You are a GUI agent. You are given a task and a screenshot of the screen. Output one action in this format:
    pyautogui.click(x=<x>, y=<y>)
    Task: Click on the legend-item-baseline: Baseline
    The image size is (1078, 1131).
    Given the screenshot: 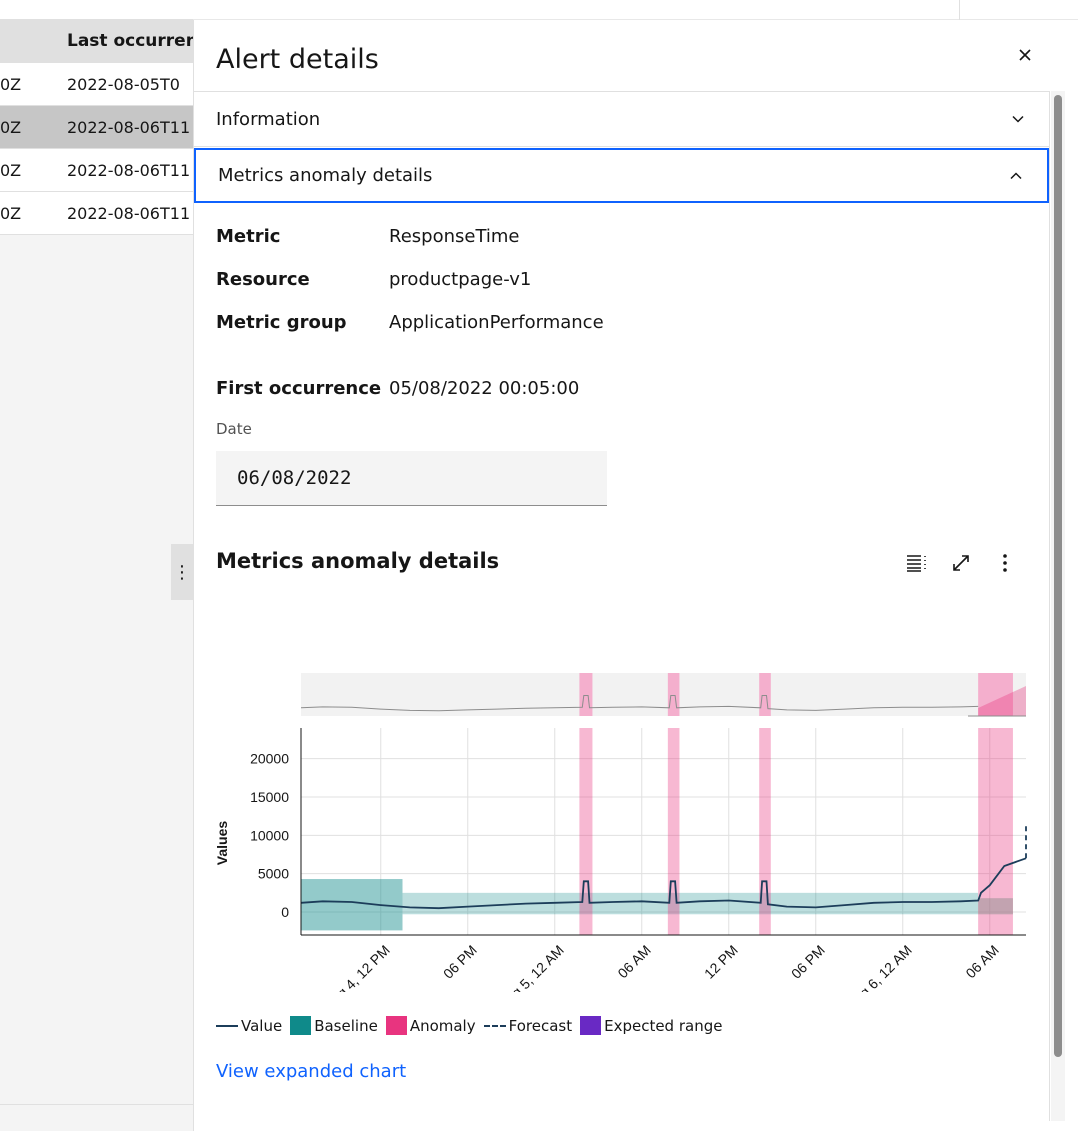 What is the action you would take?
    pyautogui.click(x=334, y=1025)
    